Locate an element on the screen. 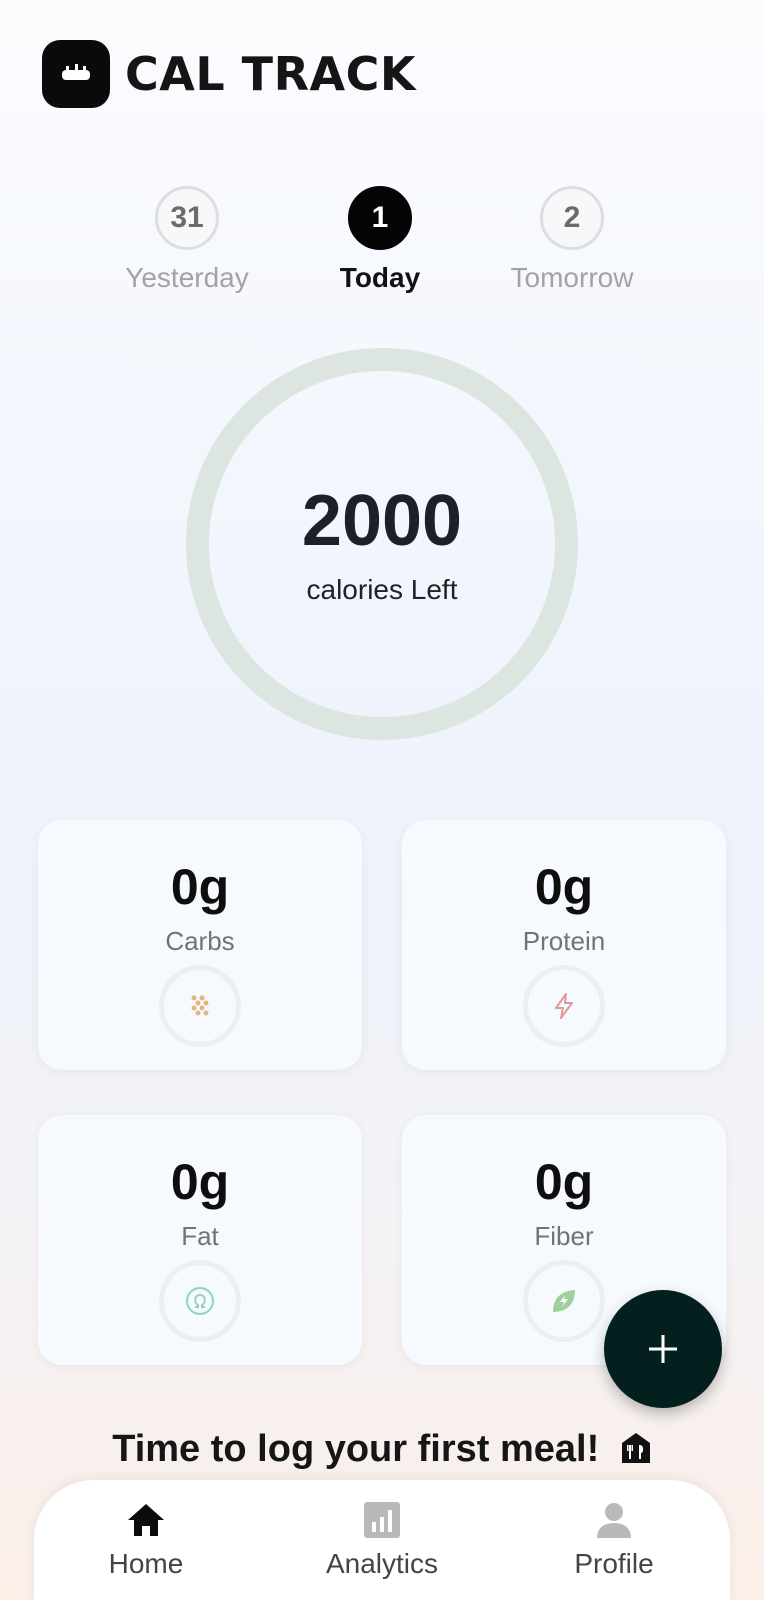 Image resolution: width=764 pixels, height=1600 pixels. bottom-nav: Home Analytics Profile is located at coordinates (382, 1540).